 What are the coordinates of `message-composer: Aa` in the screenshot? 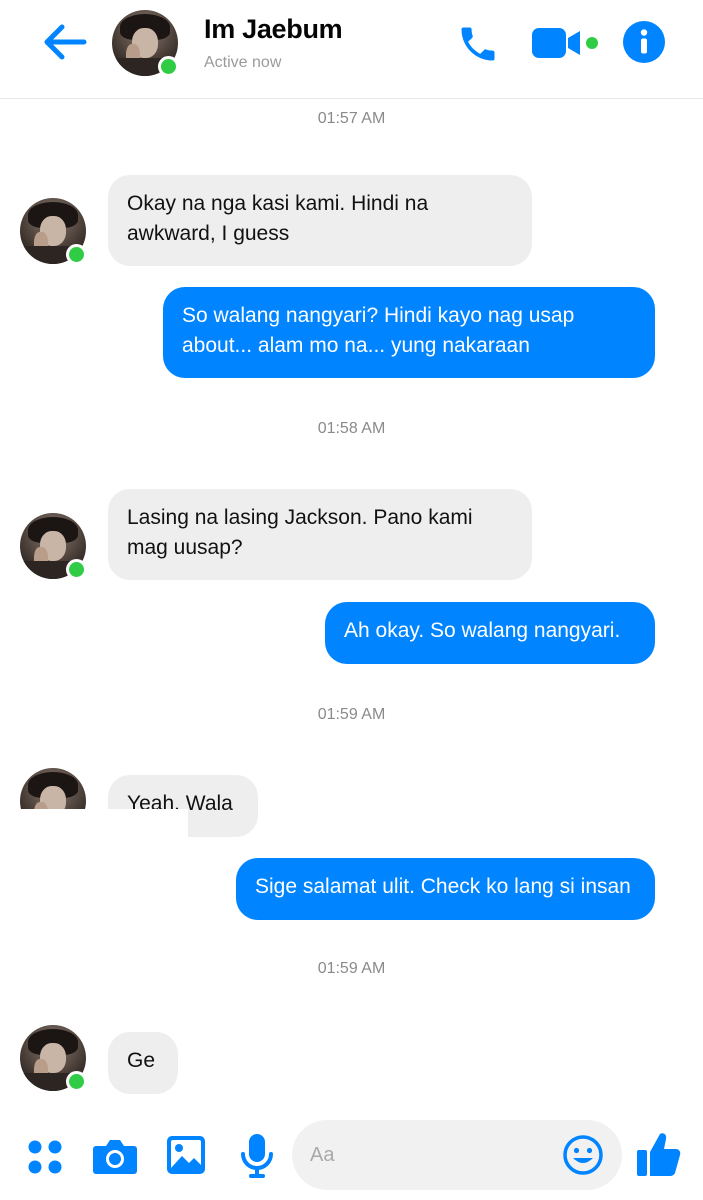 It's located at (351, 1153).